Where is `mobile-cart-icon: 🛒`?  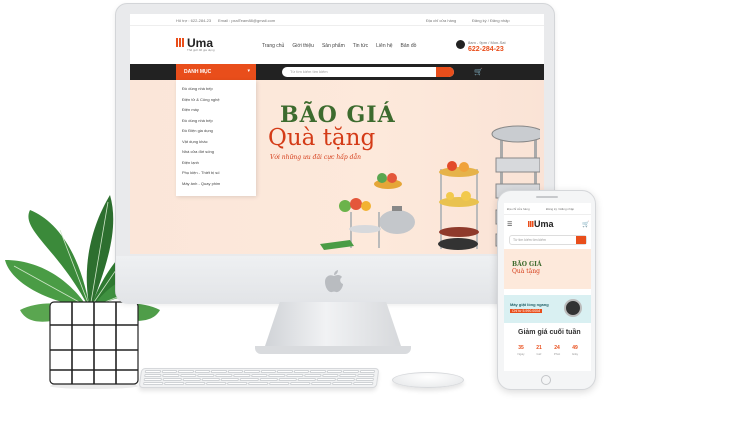 mobile-cart-icon: 🛒 is located at coordinates (585, 224).